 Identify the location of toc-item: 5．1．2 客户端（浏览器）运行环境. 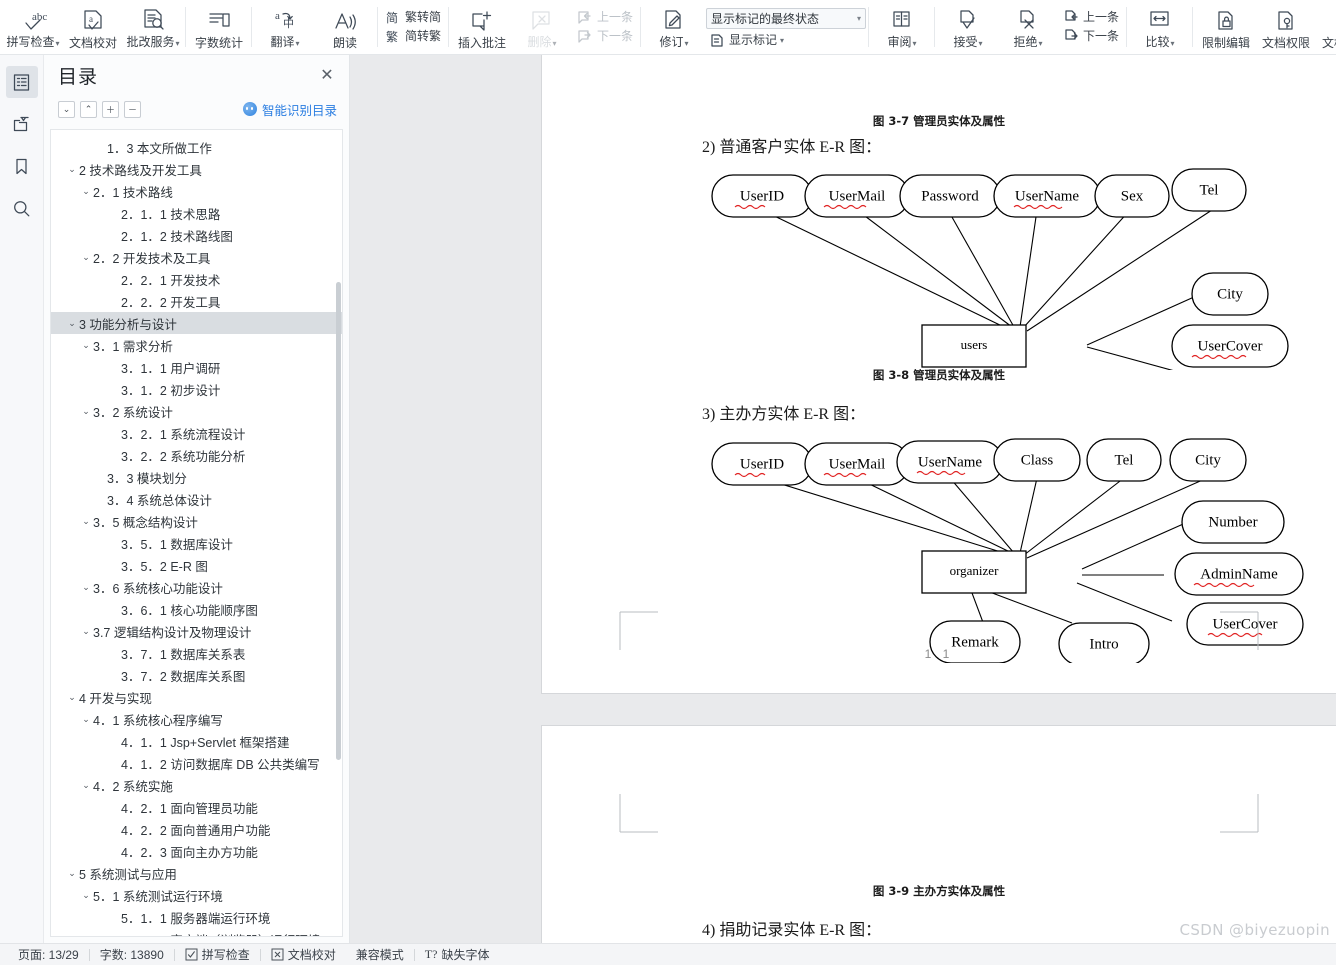
(196, 932).